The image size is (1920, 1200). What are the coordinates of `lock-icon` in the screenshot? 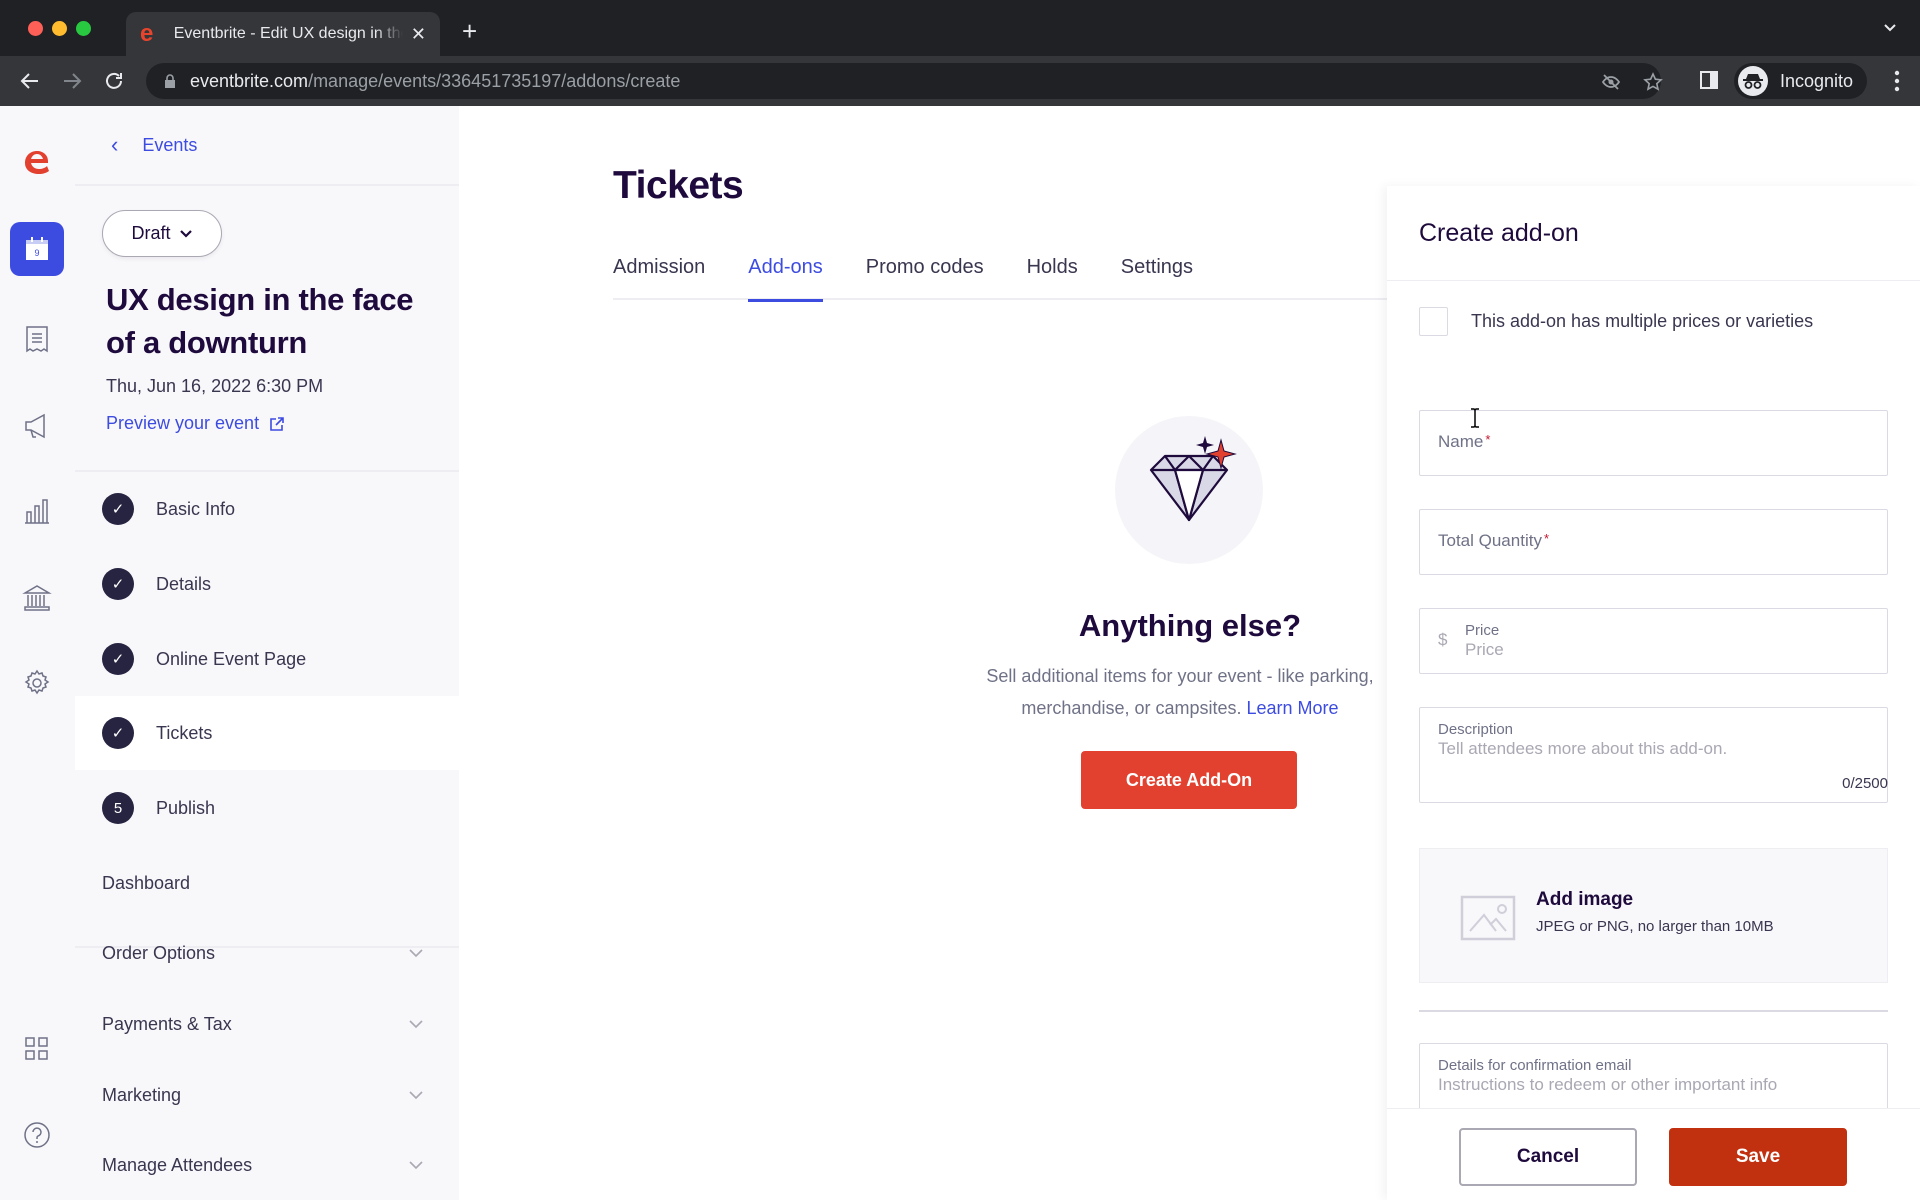 It's located at (170, 81).